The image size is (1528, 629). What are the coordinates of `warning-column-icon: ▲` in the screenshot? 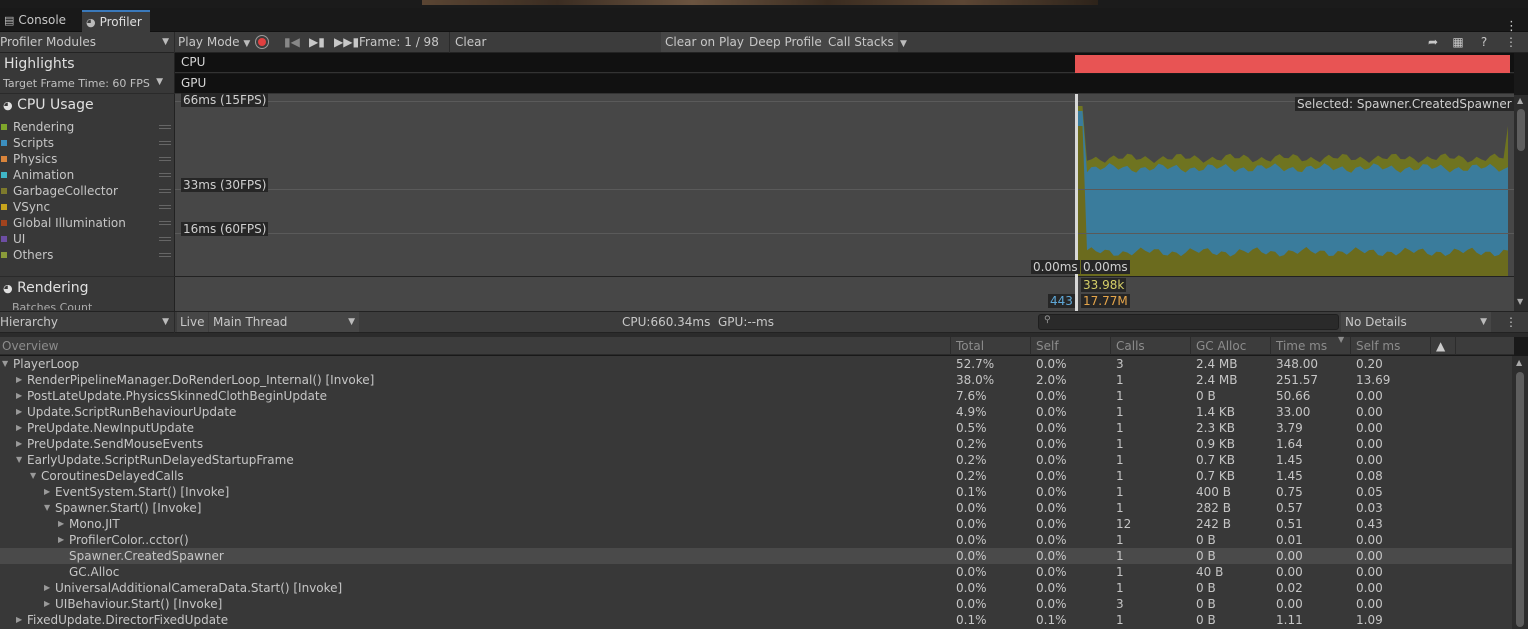 It's located at (1440, 346).